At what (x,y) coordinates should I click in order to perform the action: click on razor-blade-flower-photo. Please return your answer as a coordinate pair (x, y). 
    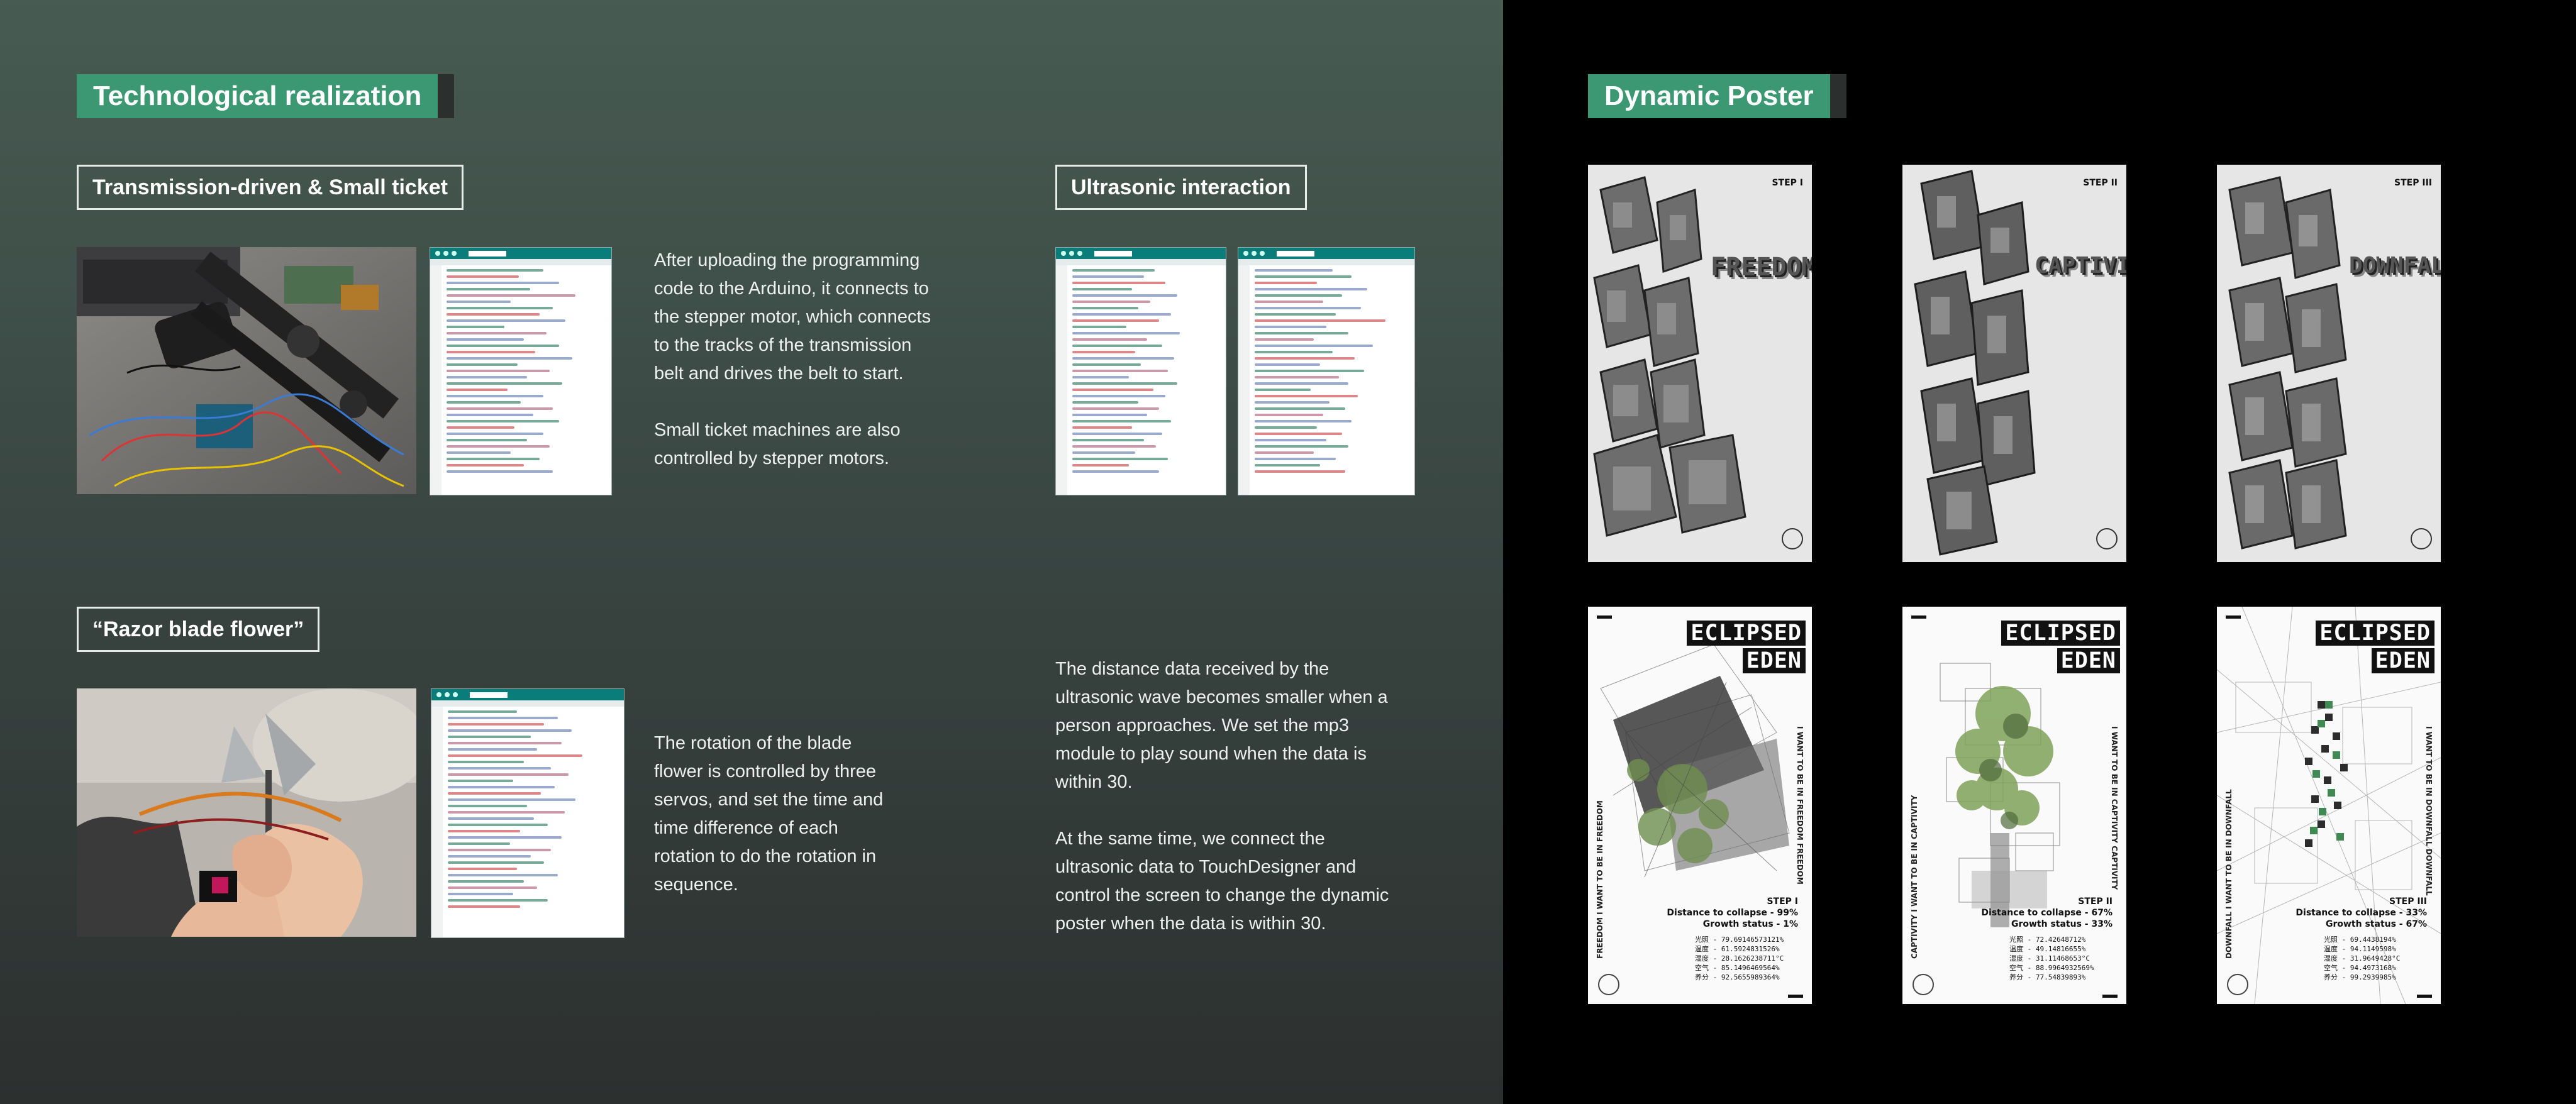
    Looking at the image, I should click on (246, 812).